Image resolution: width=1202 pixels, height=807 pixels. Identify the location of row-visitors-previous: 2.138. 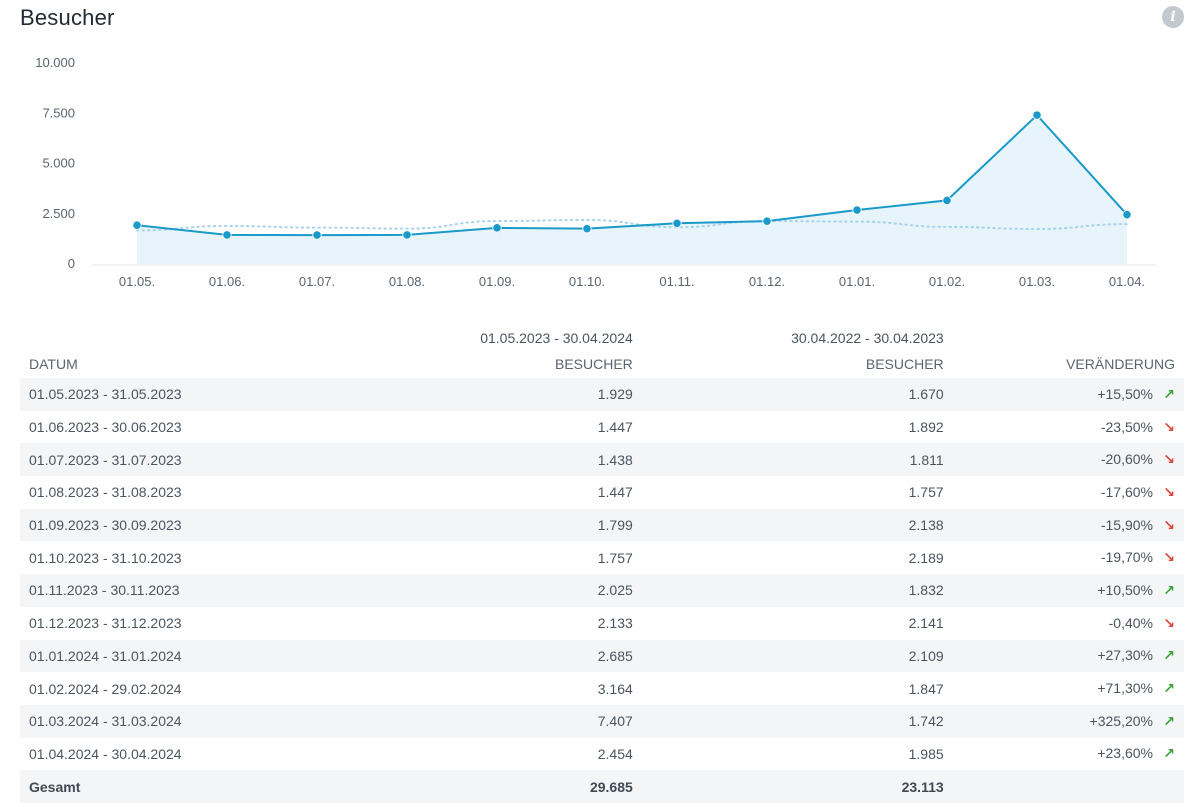
(926, 525).